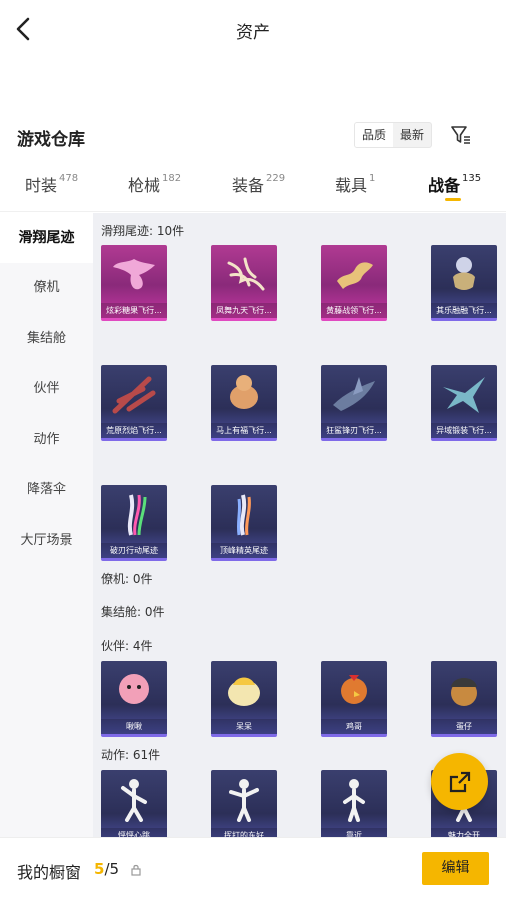 Image resolution: width=506 pixels, height=897 pixels. I want to click on item-label: 顶峰精英尾迹, so click(244, 550).